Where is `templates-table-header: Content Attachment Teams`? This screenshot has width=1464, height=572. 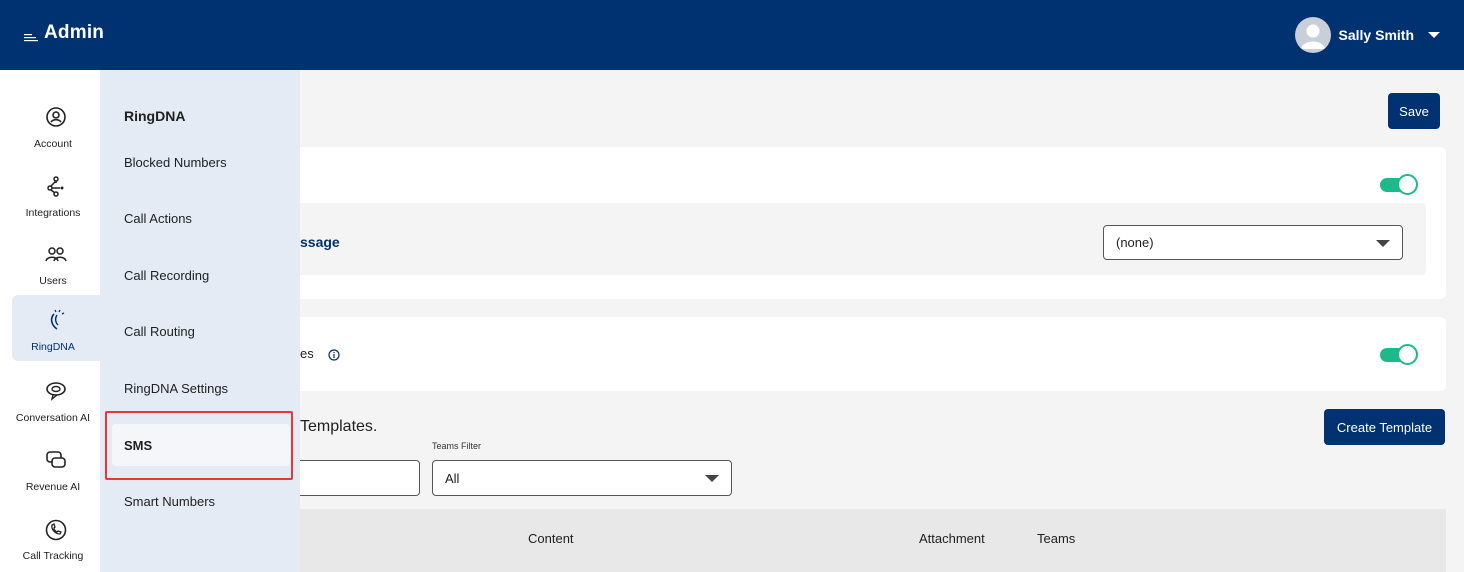 templates-table-header: Content Attachment Teams is located at coordinates (873, 540).